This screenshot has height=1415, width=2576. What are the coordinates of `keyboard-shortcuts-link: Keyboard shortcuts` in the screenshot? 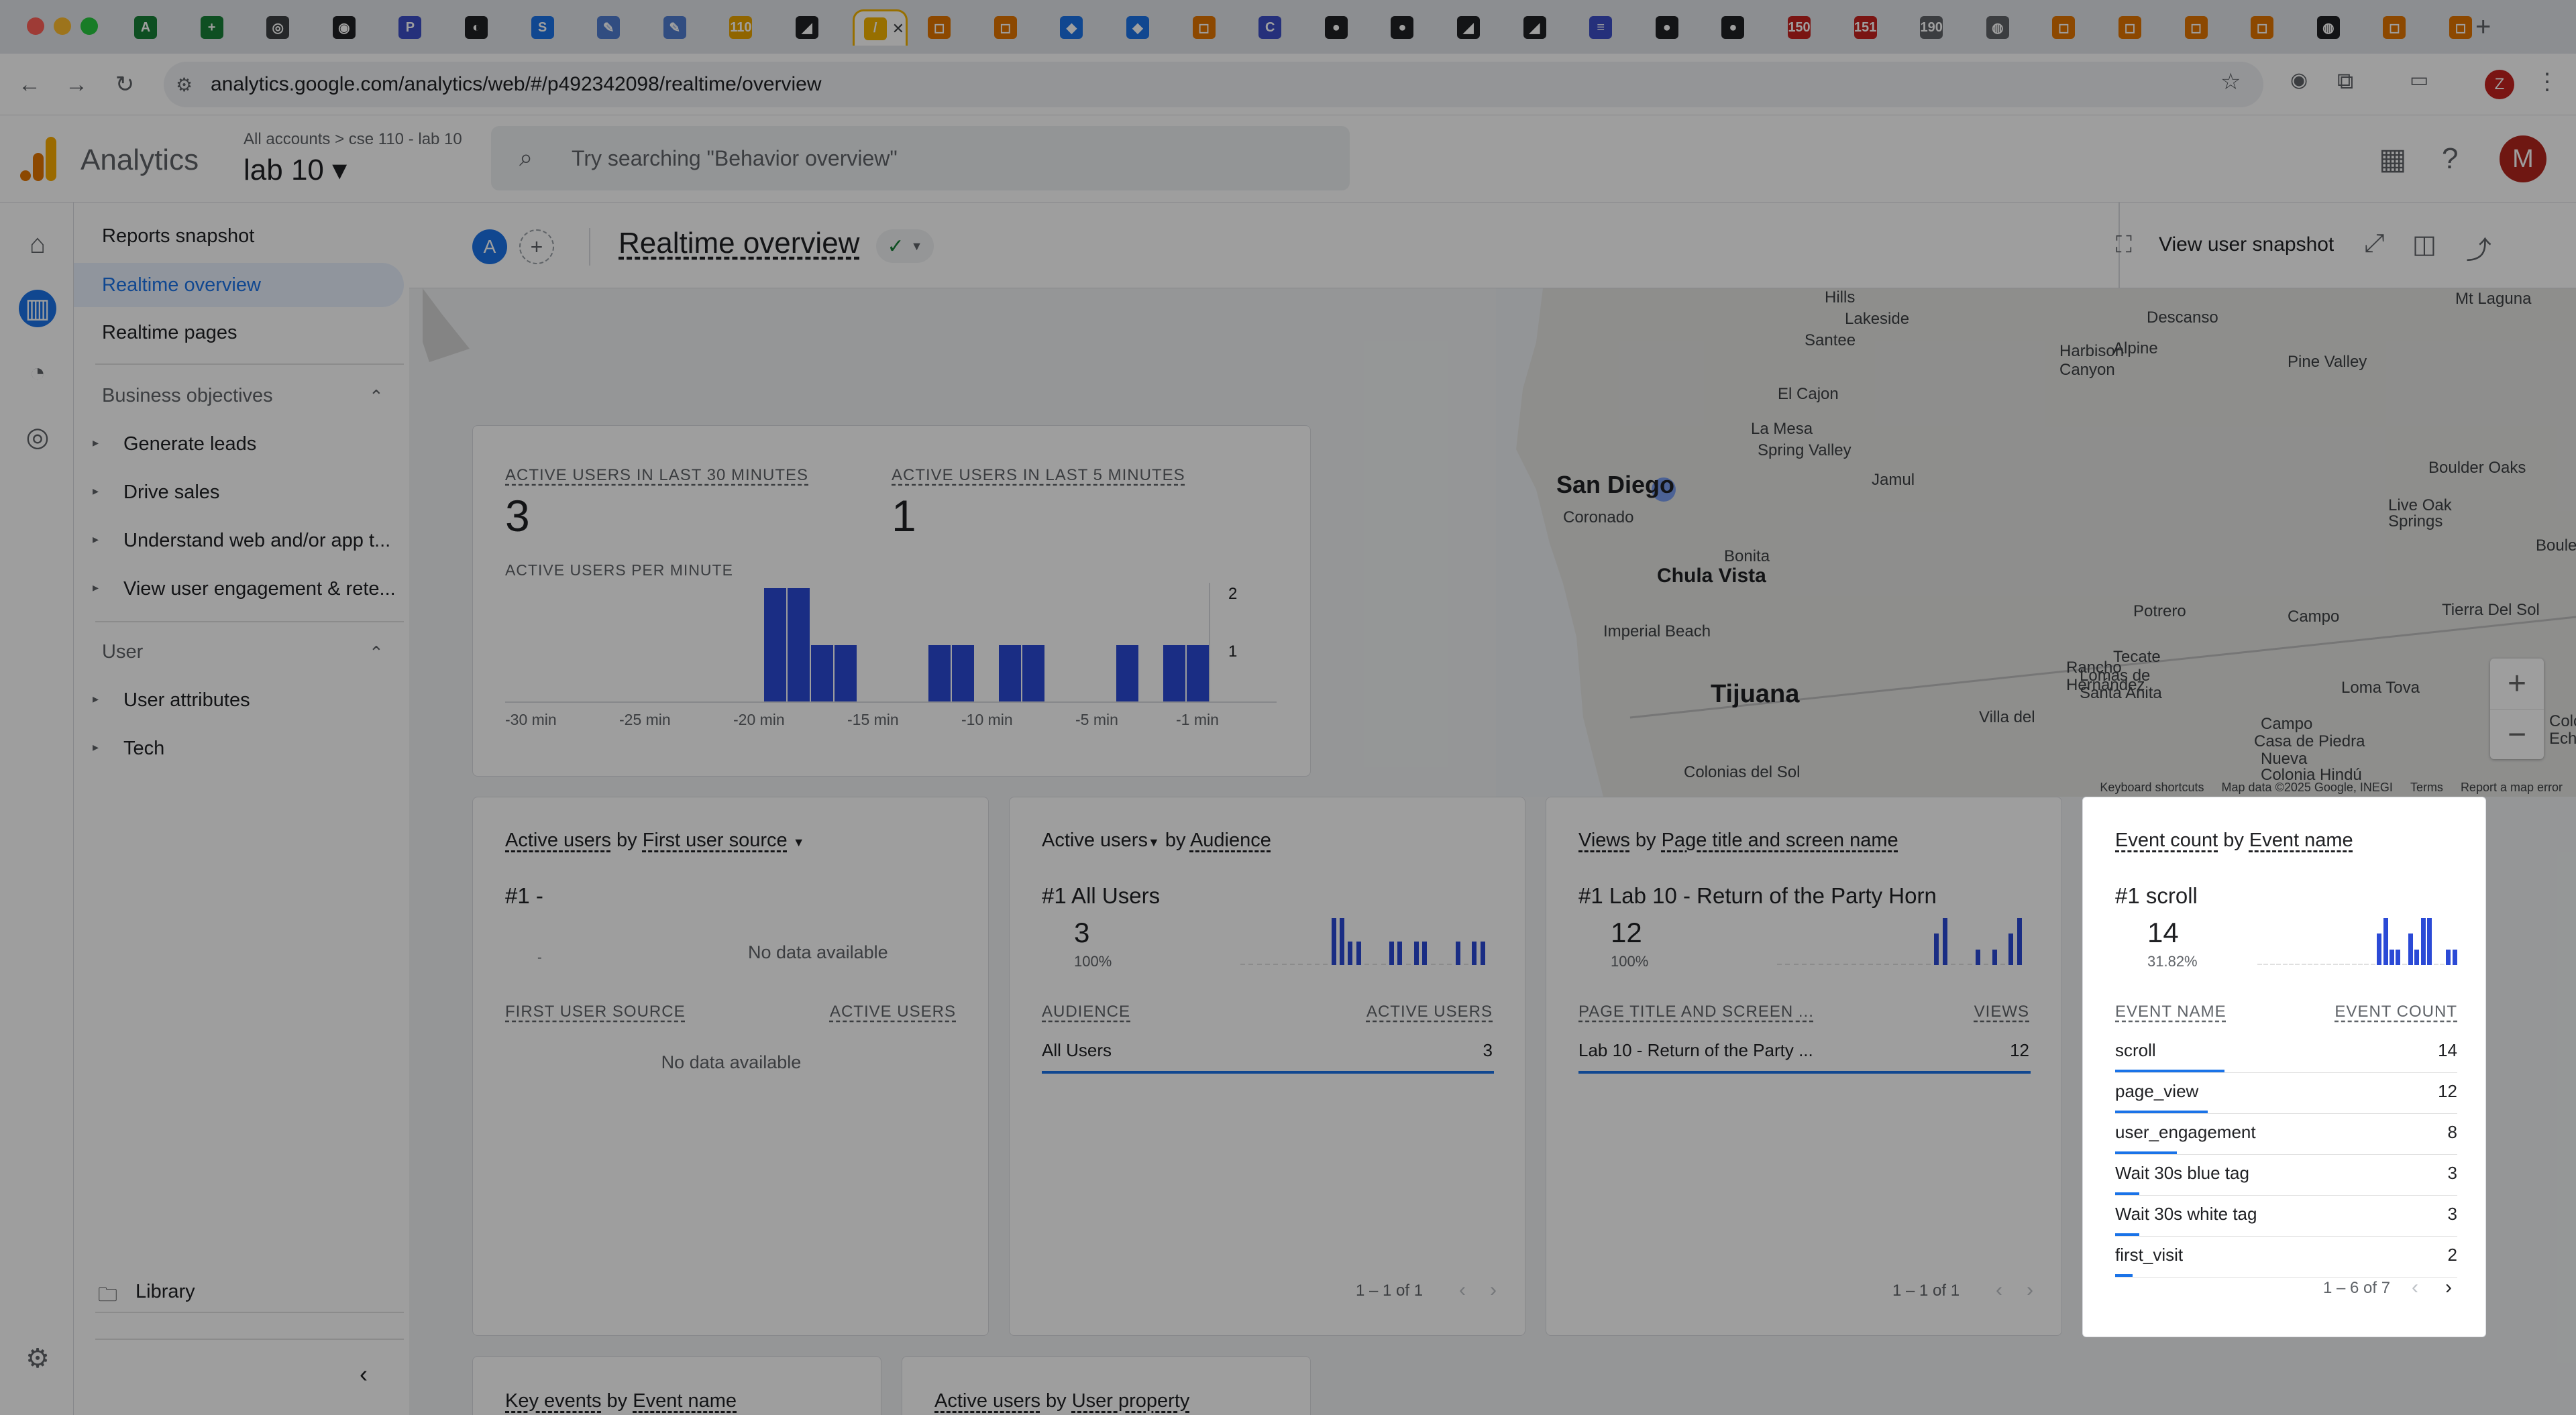 It's located at (2152, 788).